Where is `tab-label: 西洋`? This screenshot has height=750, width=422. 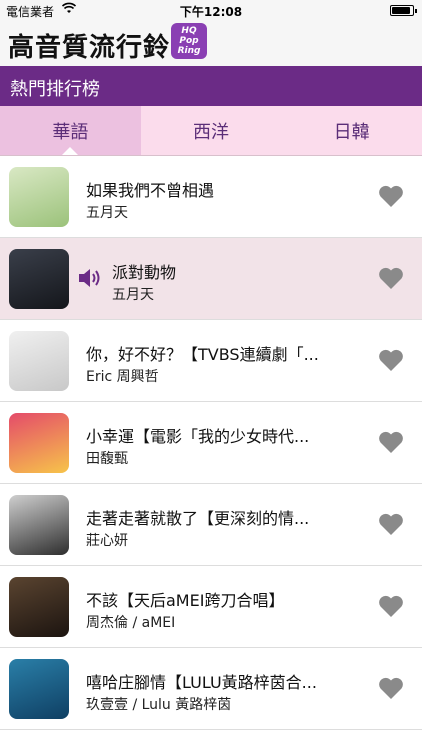
tab-label: 西洋 is located at coordinates (211, 132).